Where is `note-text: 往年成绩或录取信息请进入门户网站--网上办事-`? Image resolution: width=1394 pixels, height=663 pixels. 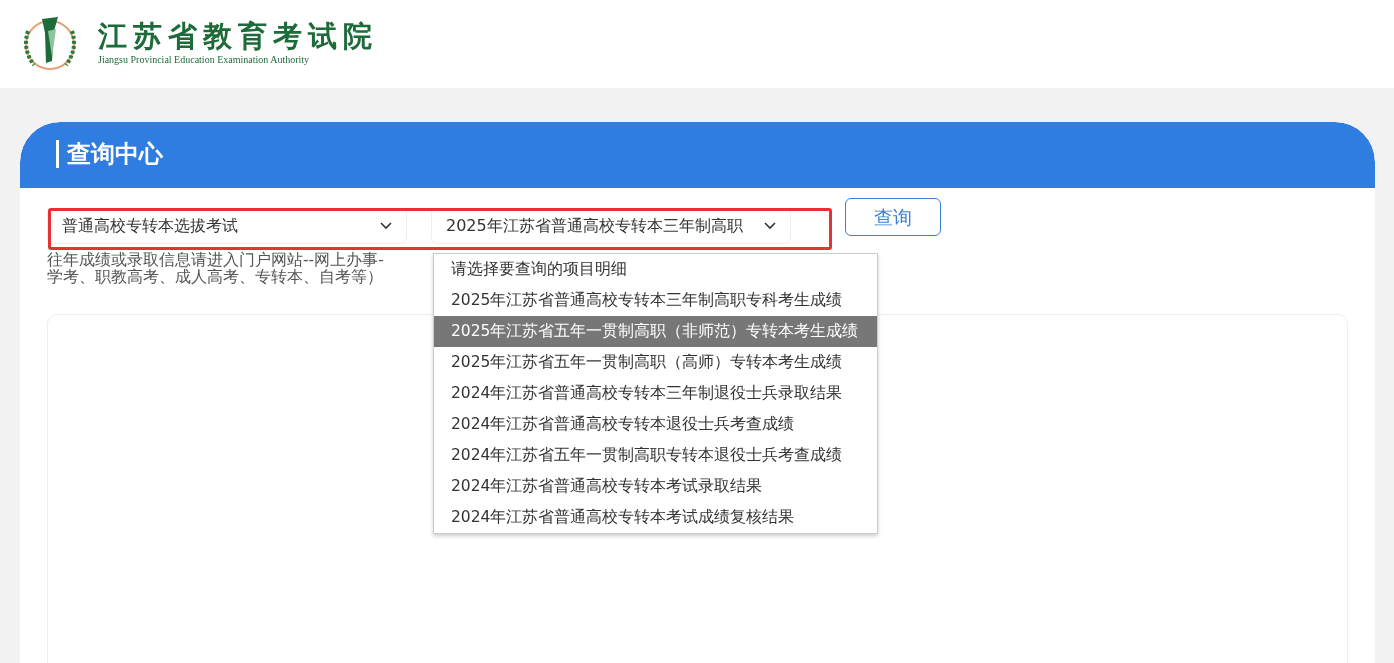 note-text: 往年成绩或录取信息请进入门户网站--网上办事- is located at coordinates (215, 260).